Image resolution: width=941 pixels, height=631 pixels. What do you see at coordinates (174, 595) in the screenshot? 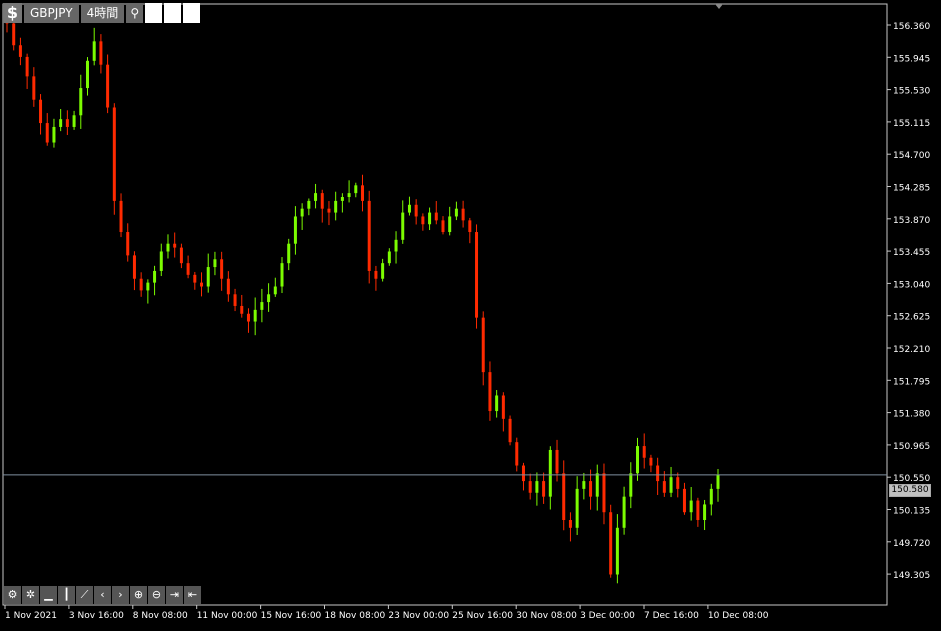
I see `autoscroll-icon: ⇥` at bounding box center [174, 595].